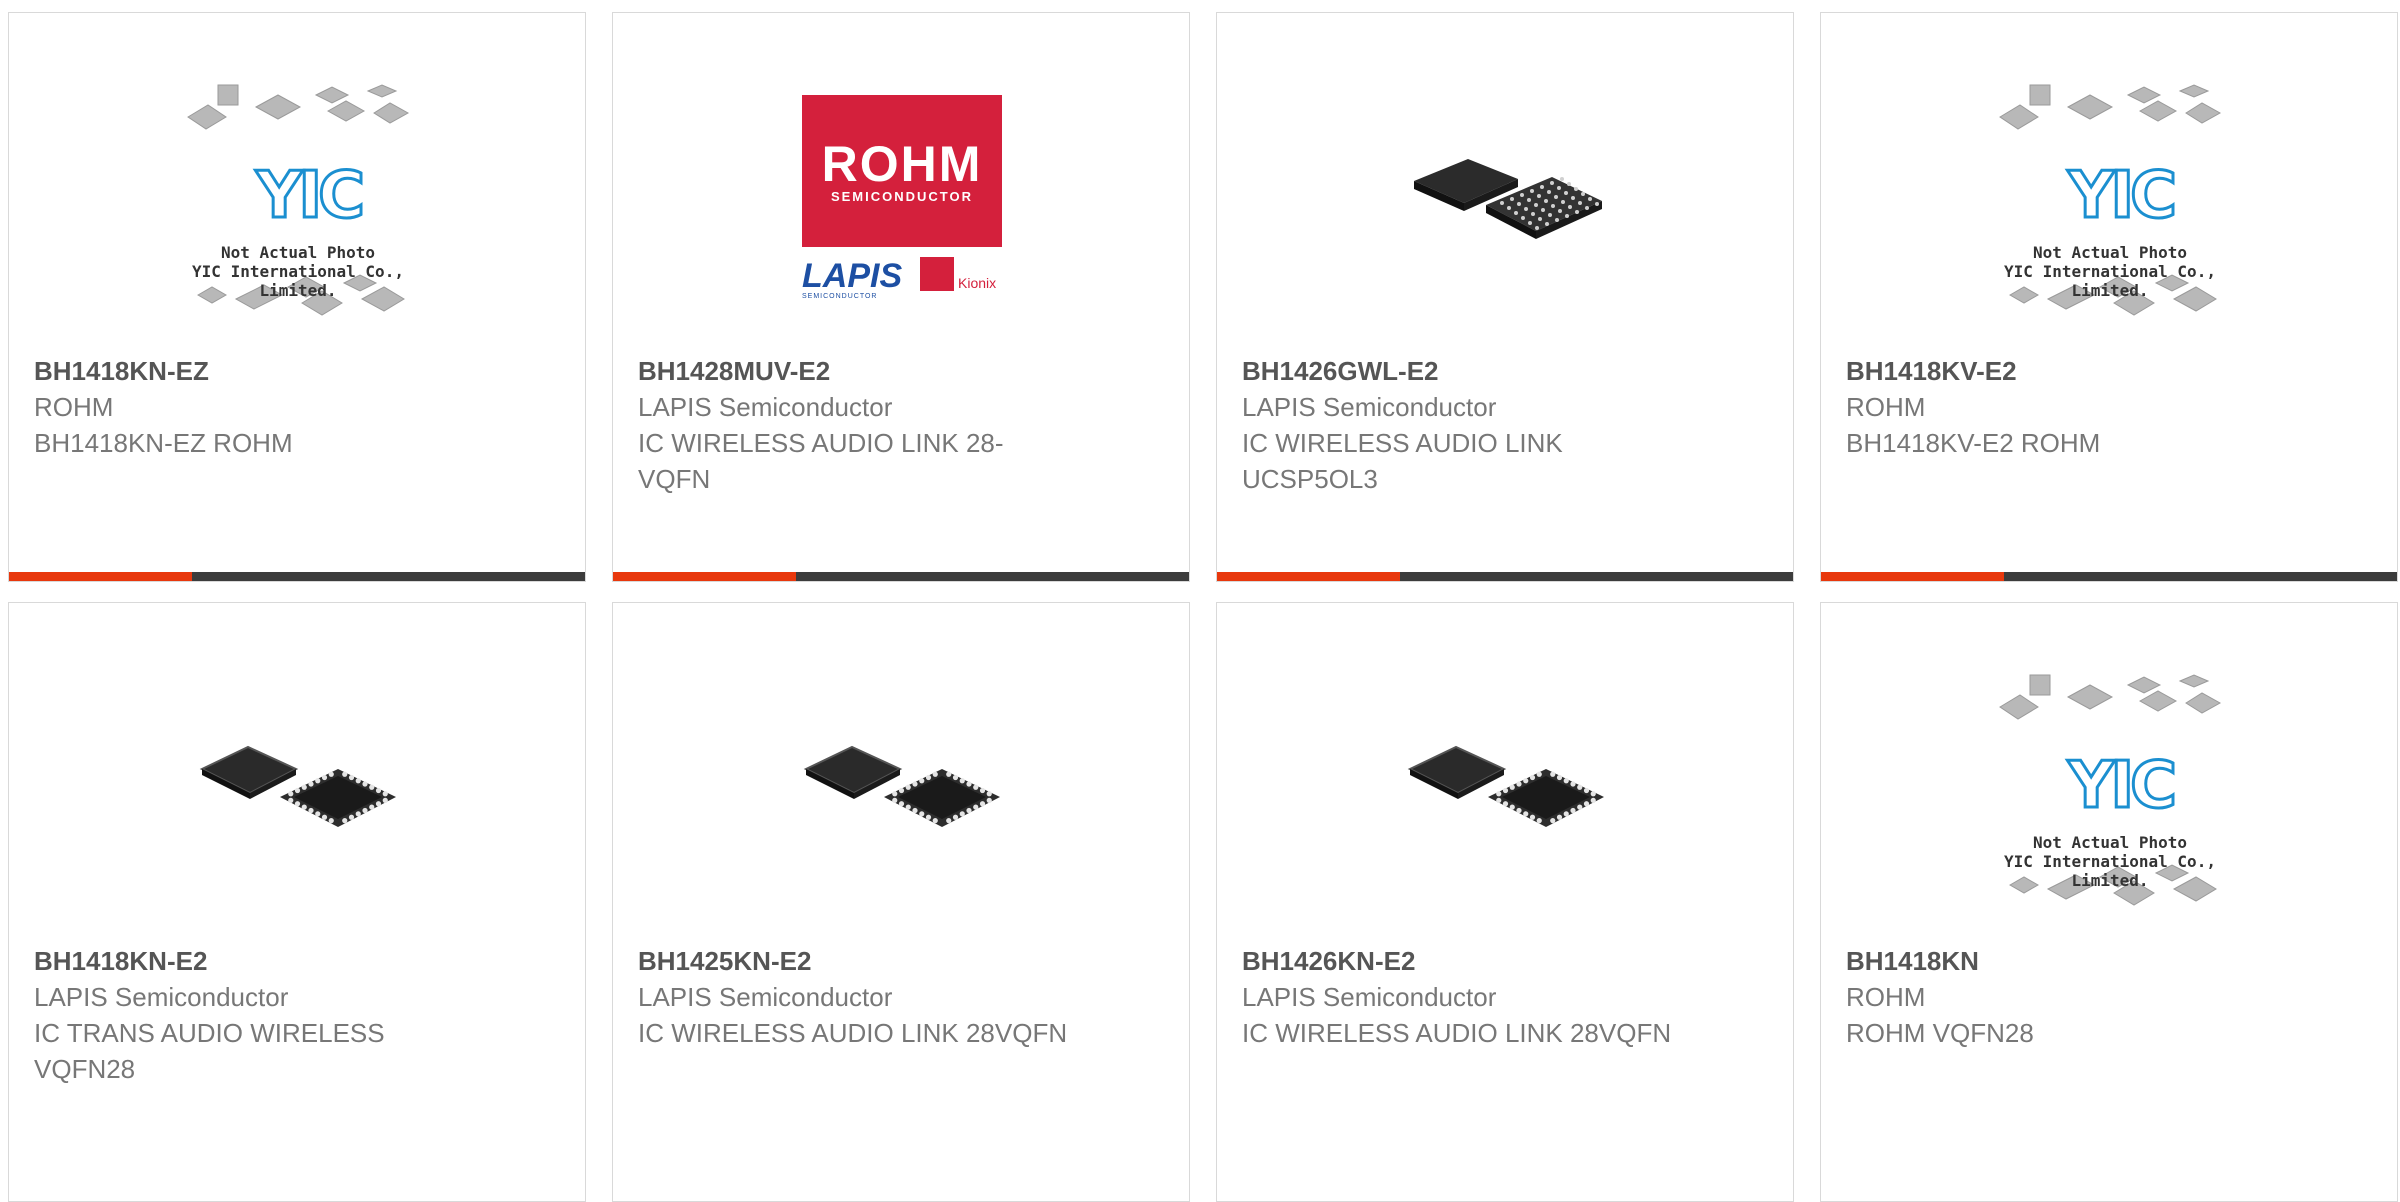 The image size is (2400, 1202). I want to click on rohm-logo-box: ROHM SEMICONDUCTOR, so click(902, 171).